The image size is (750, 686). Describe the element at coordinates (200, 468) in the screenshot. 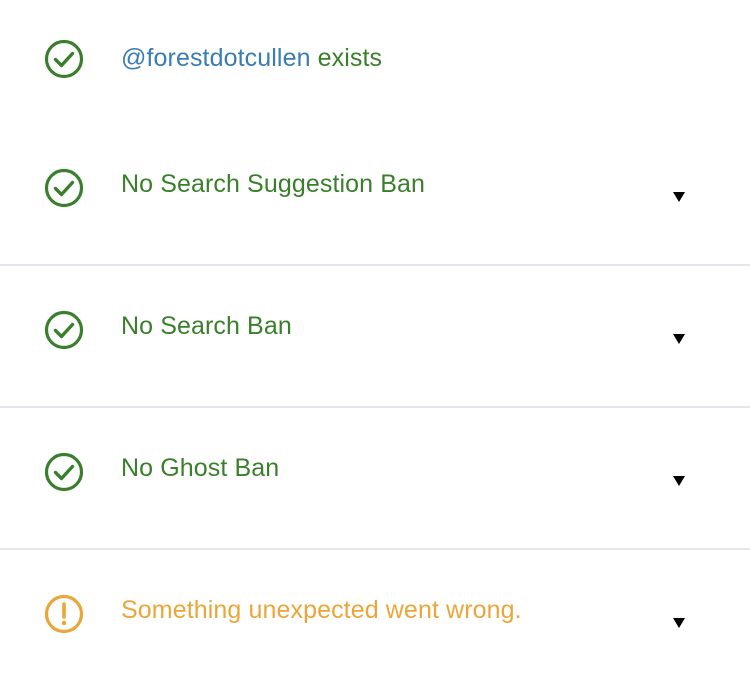

I see `result-label: No Ghost Ban` at that location.